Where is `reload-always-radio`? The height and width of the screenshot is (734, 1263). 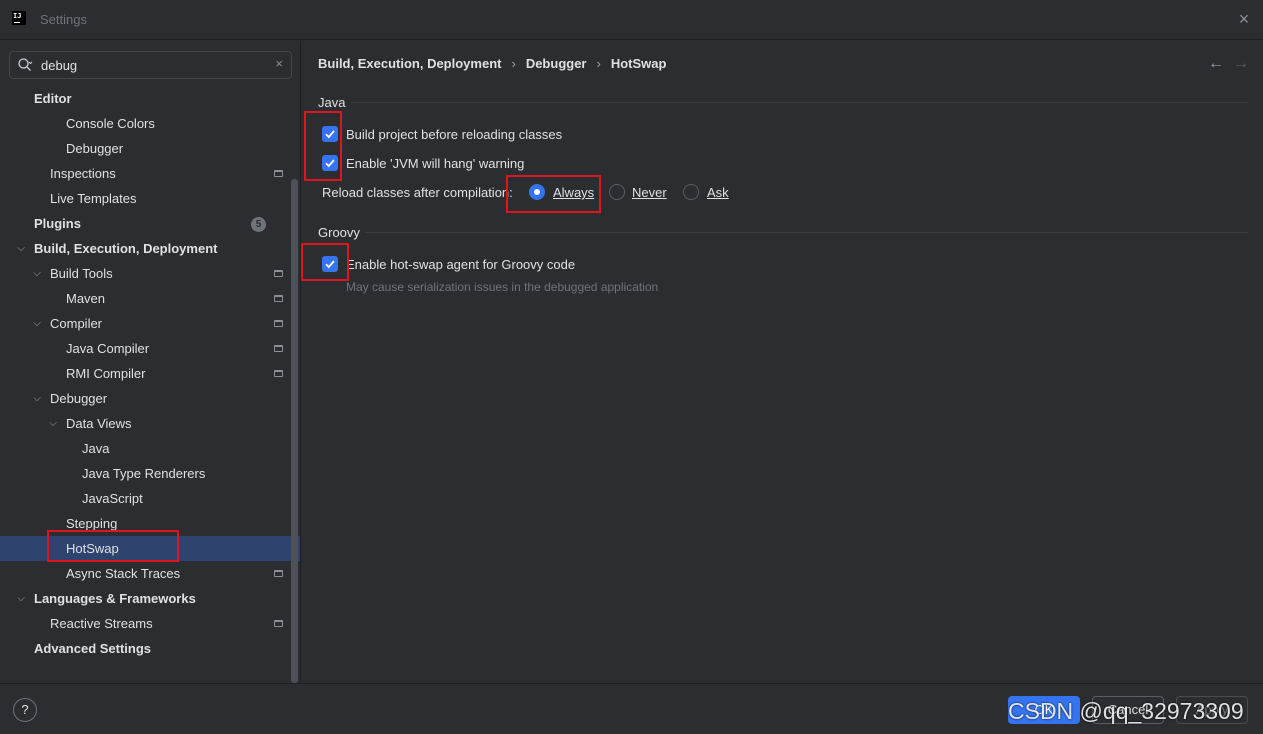 reload-always-radio is located at coordinates (537, 192).